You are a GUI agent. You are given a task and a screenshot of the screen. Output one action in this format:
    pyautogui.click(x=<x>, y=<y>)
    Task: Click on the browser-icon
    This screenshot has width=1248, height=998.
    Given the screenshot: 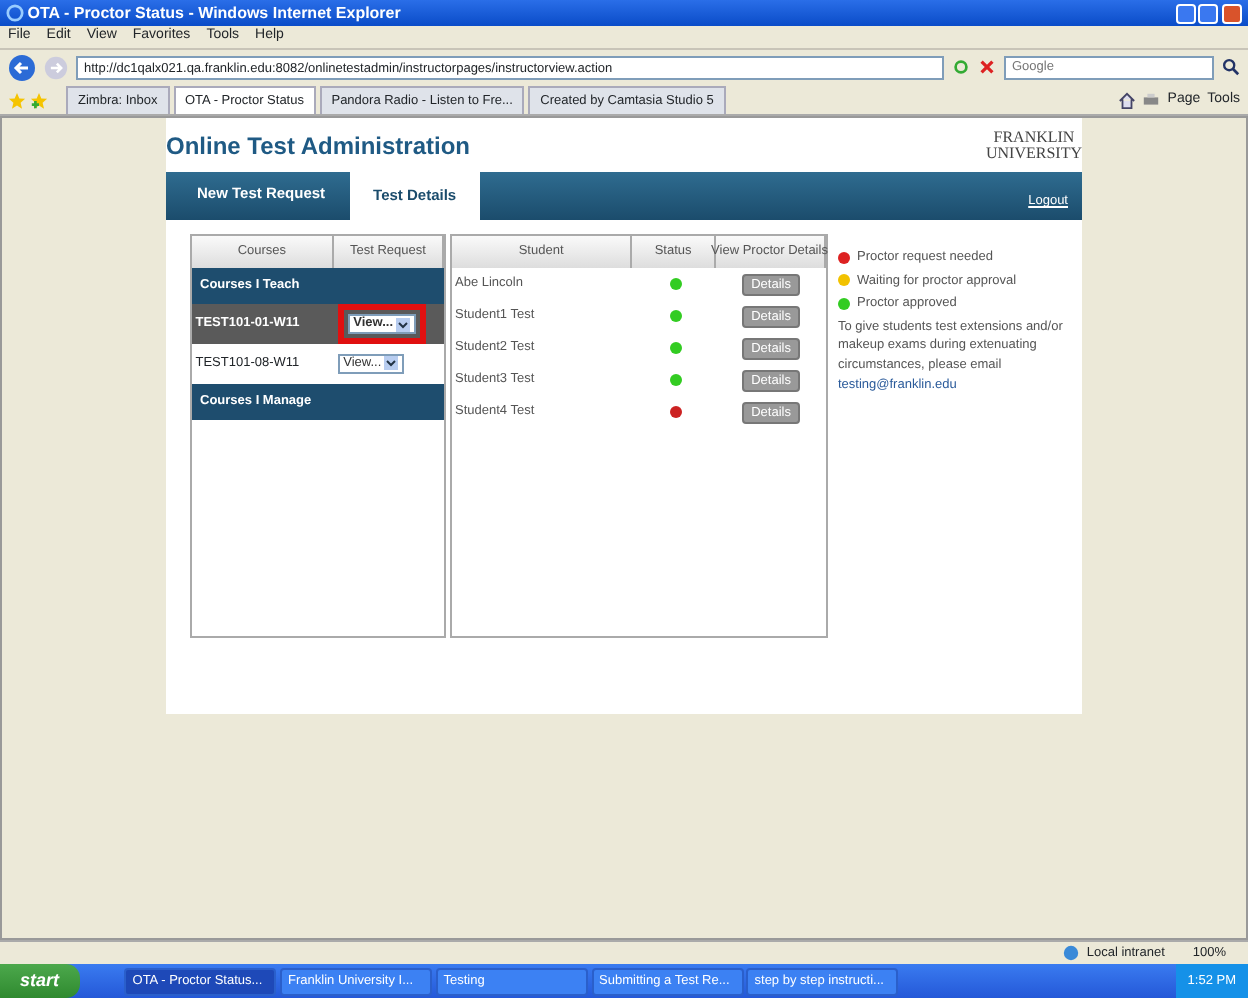 What is the action you would take?
    pyautogui.click(x=15, y=13)
    